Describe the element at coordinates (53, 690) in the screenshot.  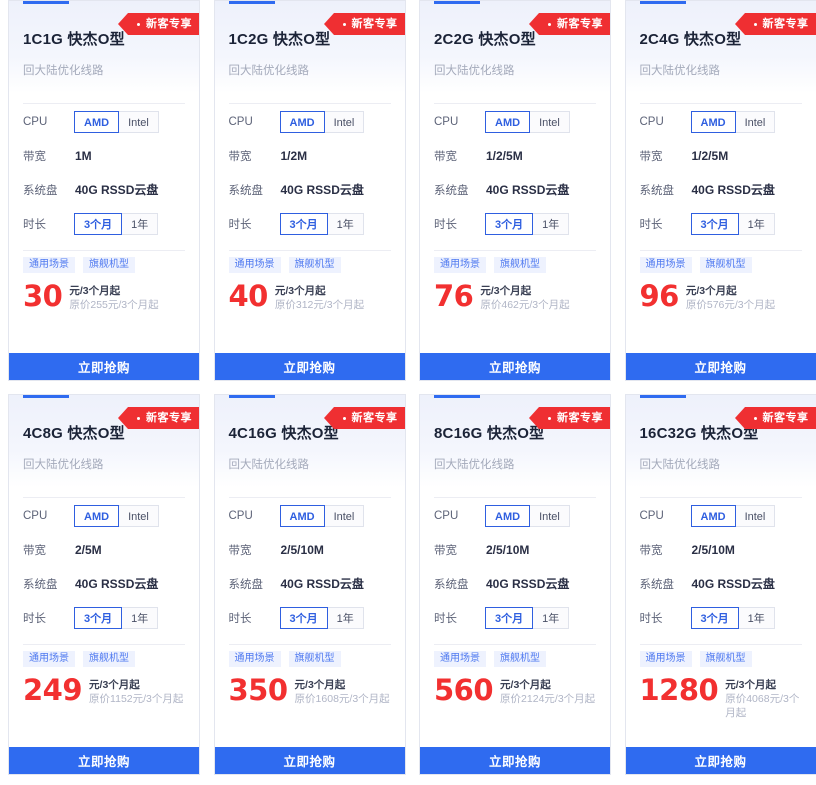
I see `price-amount: 249` at that location.